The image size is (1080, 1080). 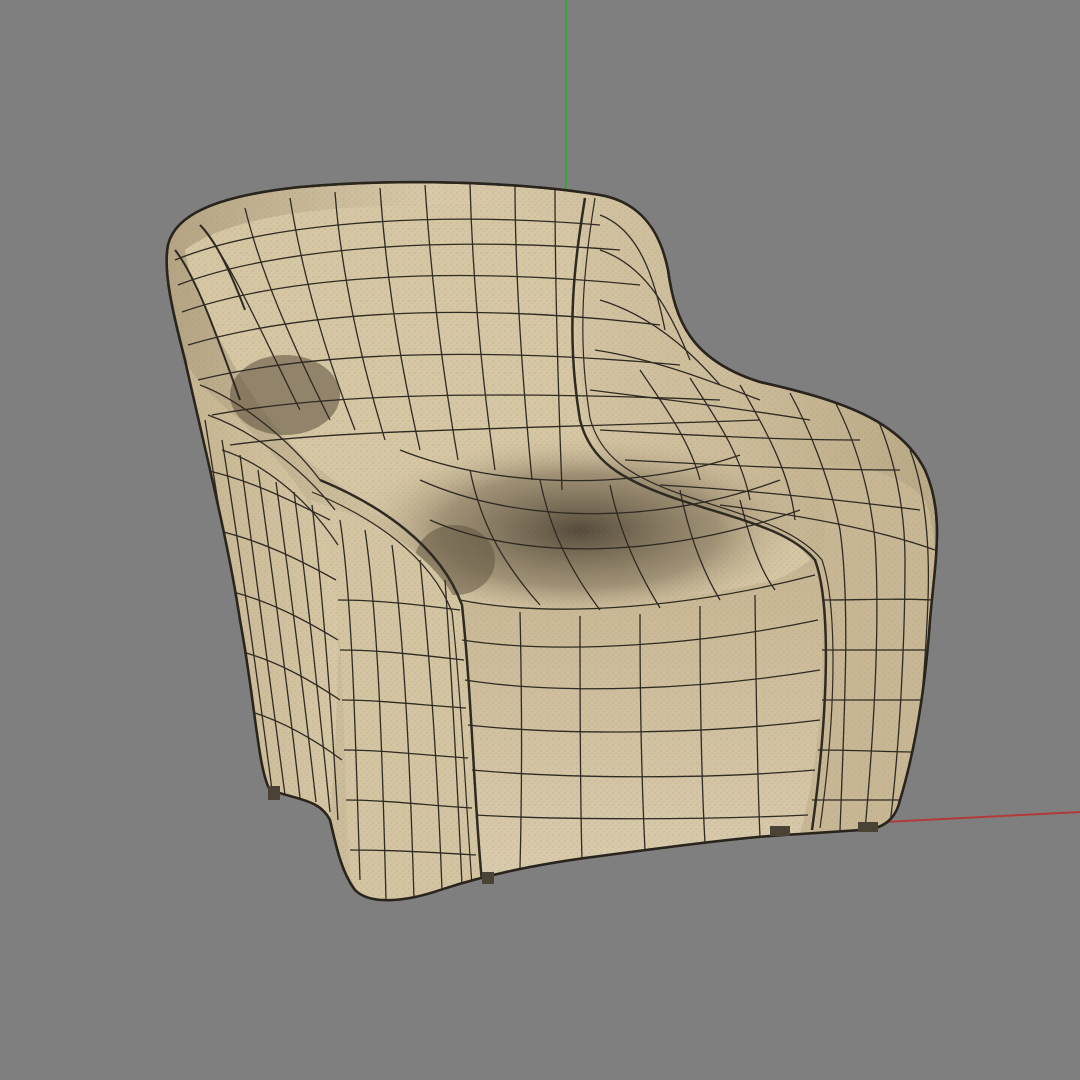 I want to click on x-axis-line, so click(x=982, y=817).